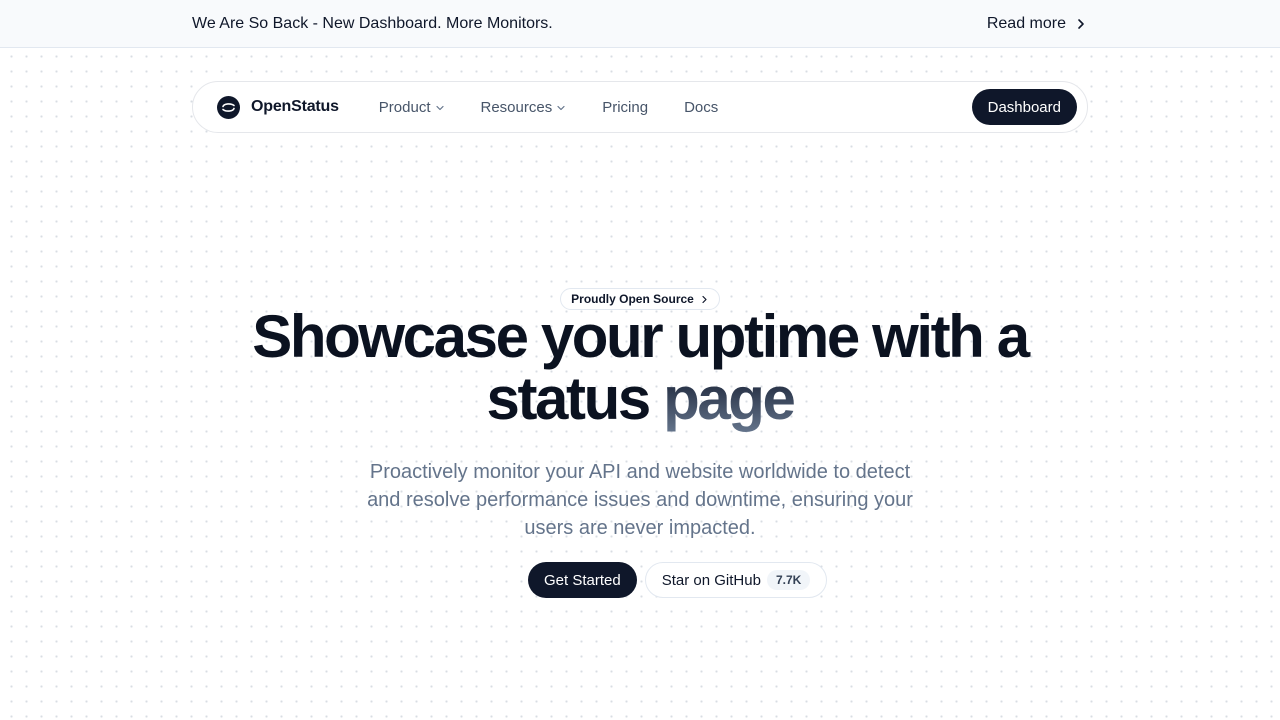  Describe the element at coordinates (788, 580) in the screenshot. I see `github-stars-count: 7.7K` at that location.